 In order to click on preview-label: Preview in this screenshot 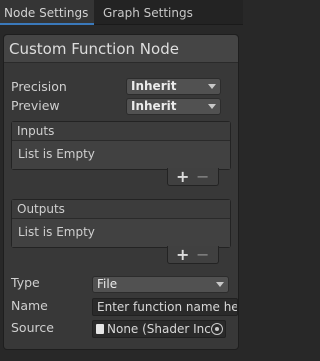, I will do `click(35, 105)`.